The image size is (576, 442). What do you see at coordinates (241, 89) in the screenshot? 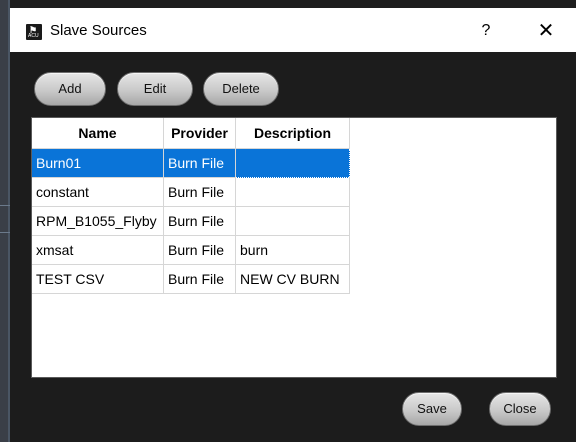
I see `delete-button: Delete` at bounding box center [241, 89].